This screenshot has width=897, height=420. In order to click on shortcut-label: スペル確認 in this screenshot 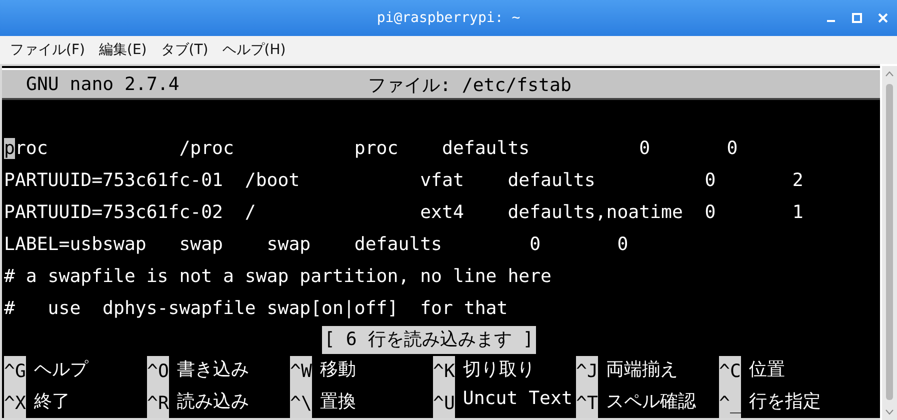, I will do `click(651, 402)`.